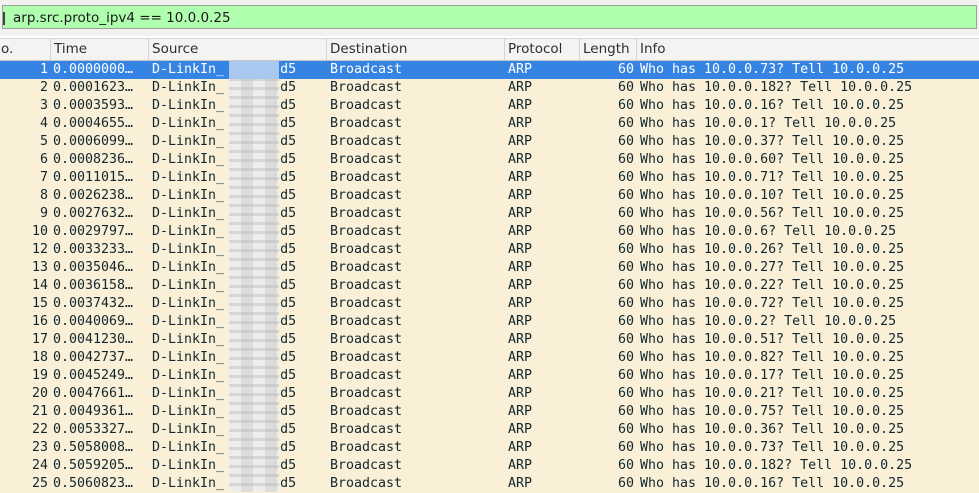 The height and width of the screenshot is (493, 979). I want to click on column-header-info: Info, so click(808, 49).